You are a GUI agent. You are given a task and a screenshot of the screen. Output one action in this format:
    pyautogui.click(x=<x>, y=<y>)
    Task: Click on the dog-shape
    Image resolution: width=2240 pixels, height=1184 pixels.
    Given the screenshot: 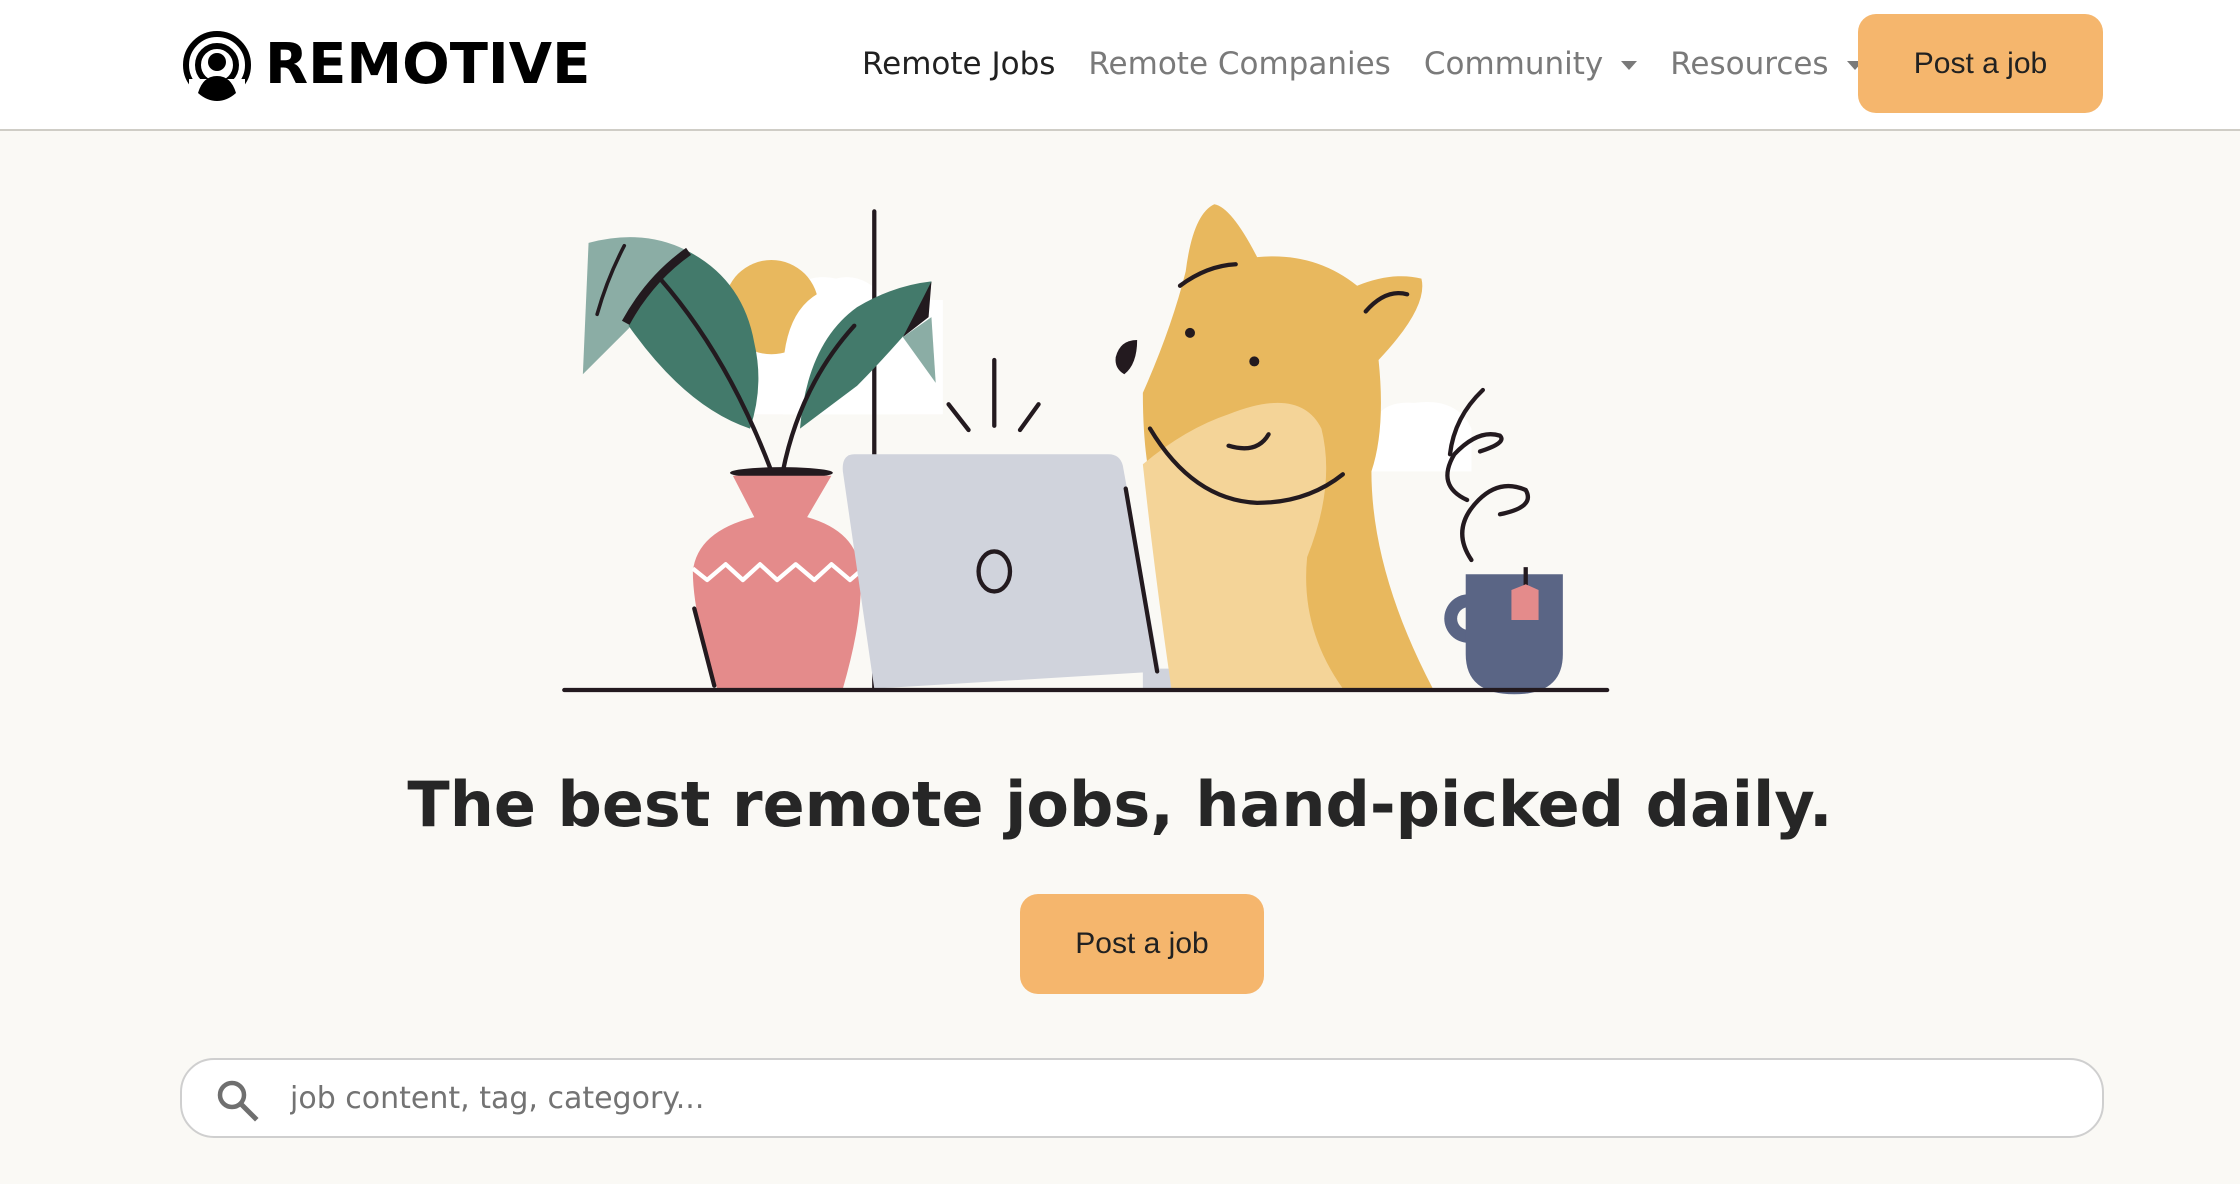 What is the action you would take?
    pyautogui.click(x=1287, y=446)
    